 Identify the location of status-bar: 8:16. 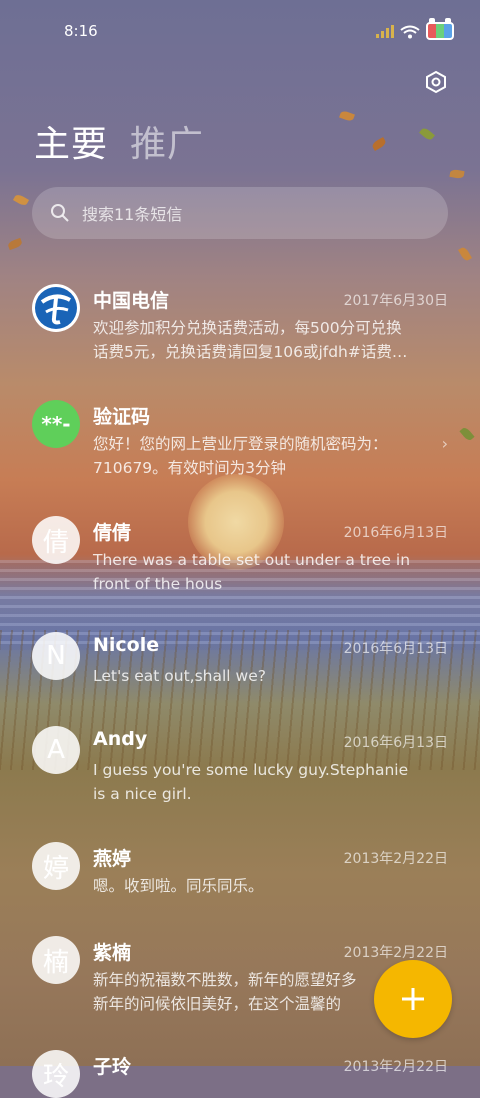
(240, 31).